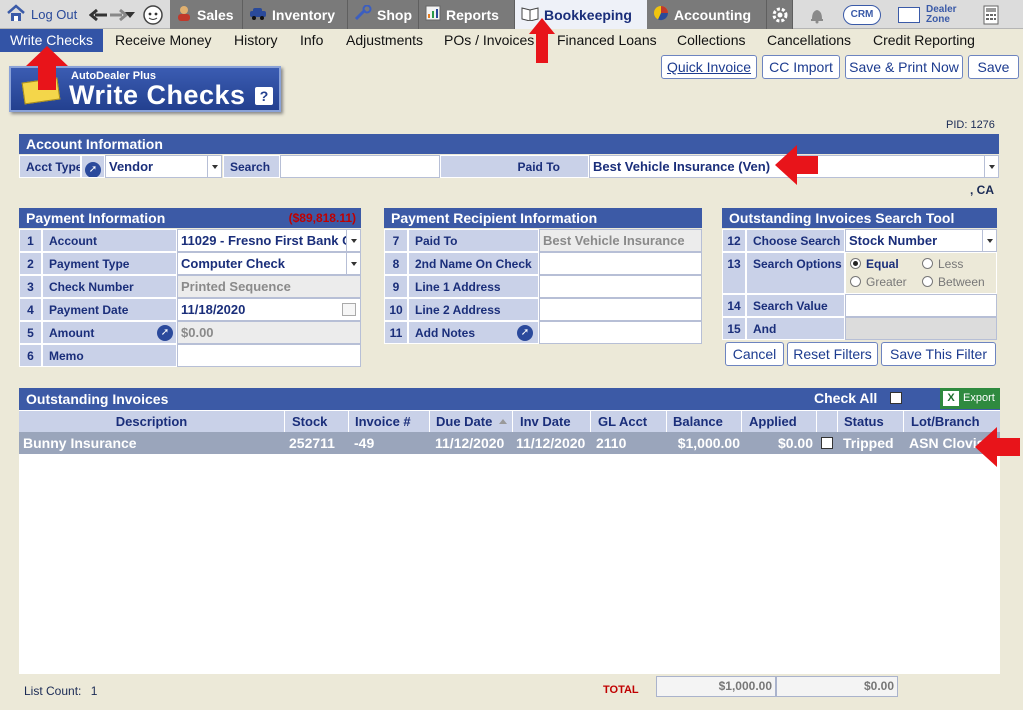  Describe the element at coordinates (970, 398) in the screenshot. I see `export-button: X Export` at that location.